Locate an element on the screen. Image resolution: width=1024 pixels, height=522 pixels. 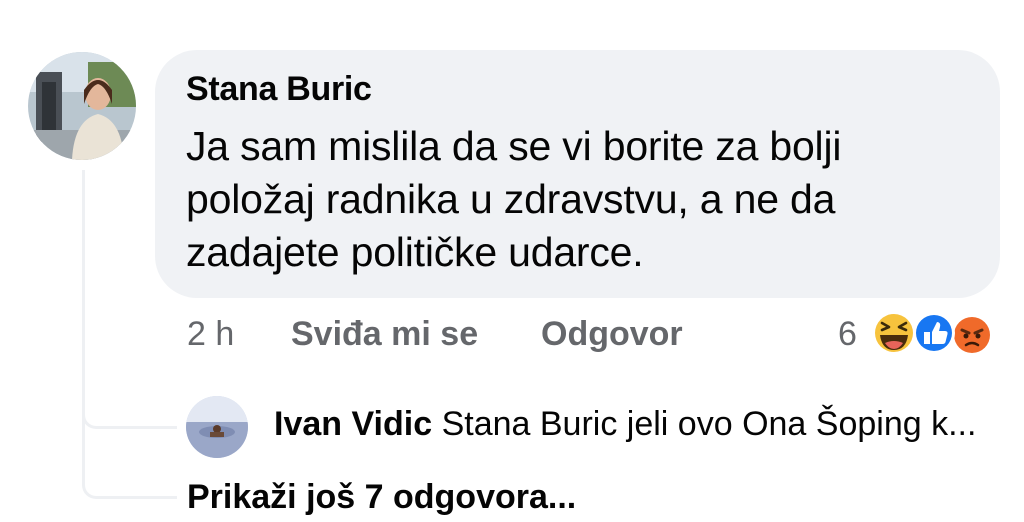
avatar-photo is located at coordinates (82, 106).